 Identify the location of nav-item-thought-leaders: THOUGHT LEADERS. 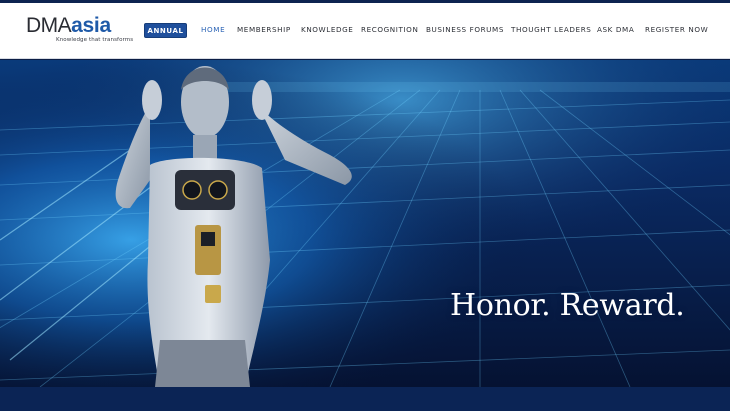
(551, 29).